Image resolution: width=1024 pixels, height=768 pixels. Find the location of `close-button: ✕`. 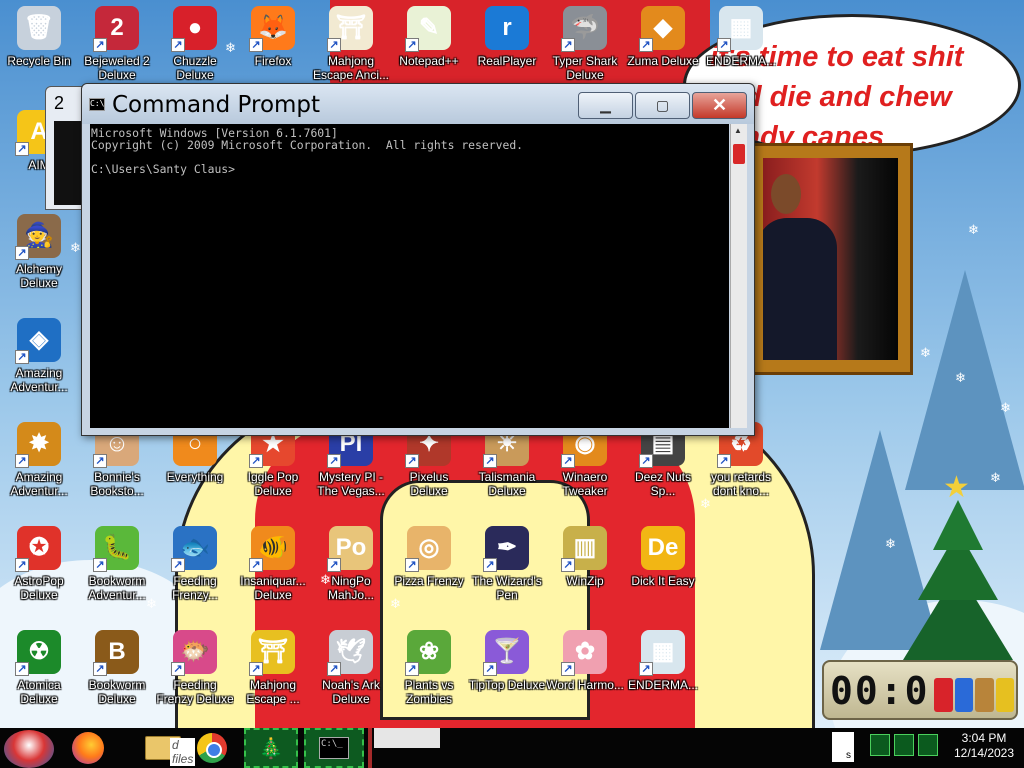

close-button: ✕ is located at coordinates (719, 105).